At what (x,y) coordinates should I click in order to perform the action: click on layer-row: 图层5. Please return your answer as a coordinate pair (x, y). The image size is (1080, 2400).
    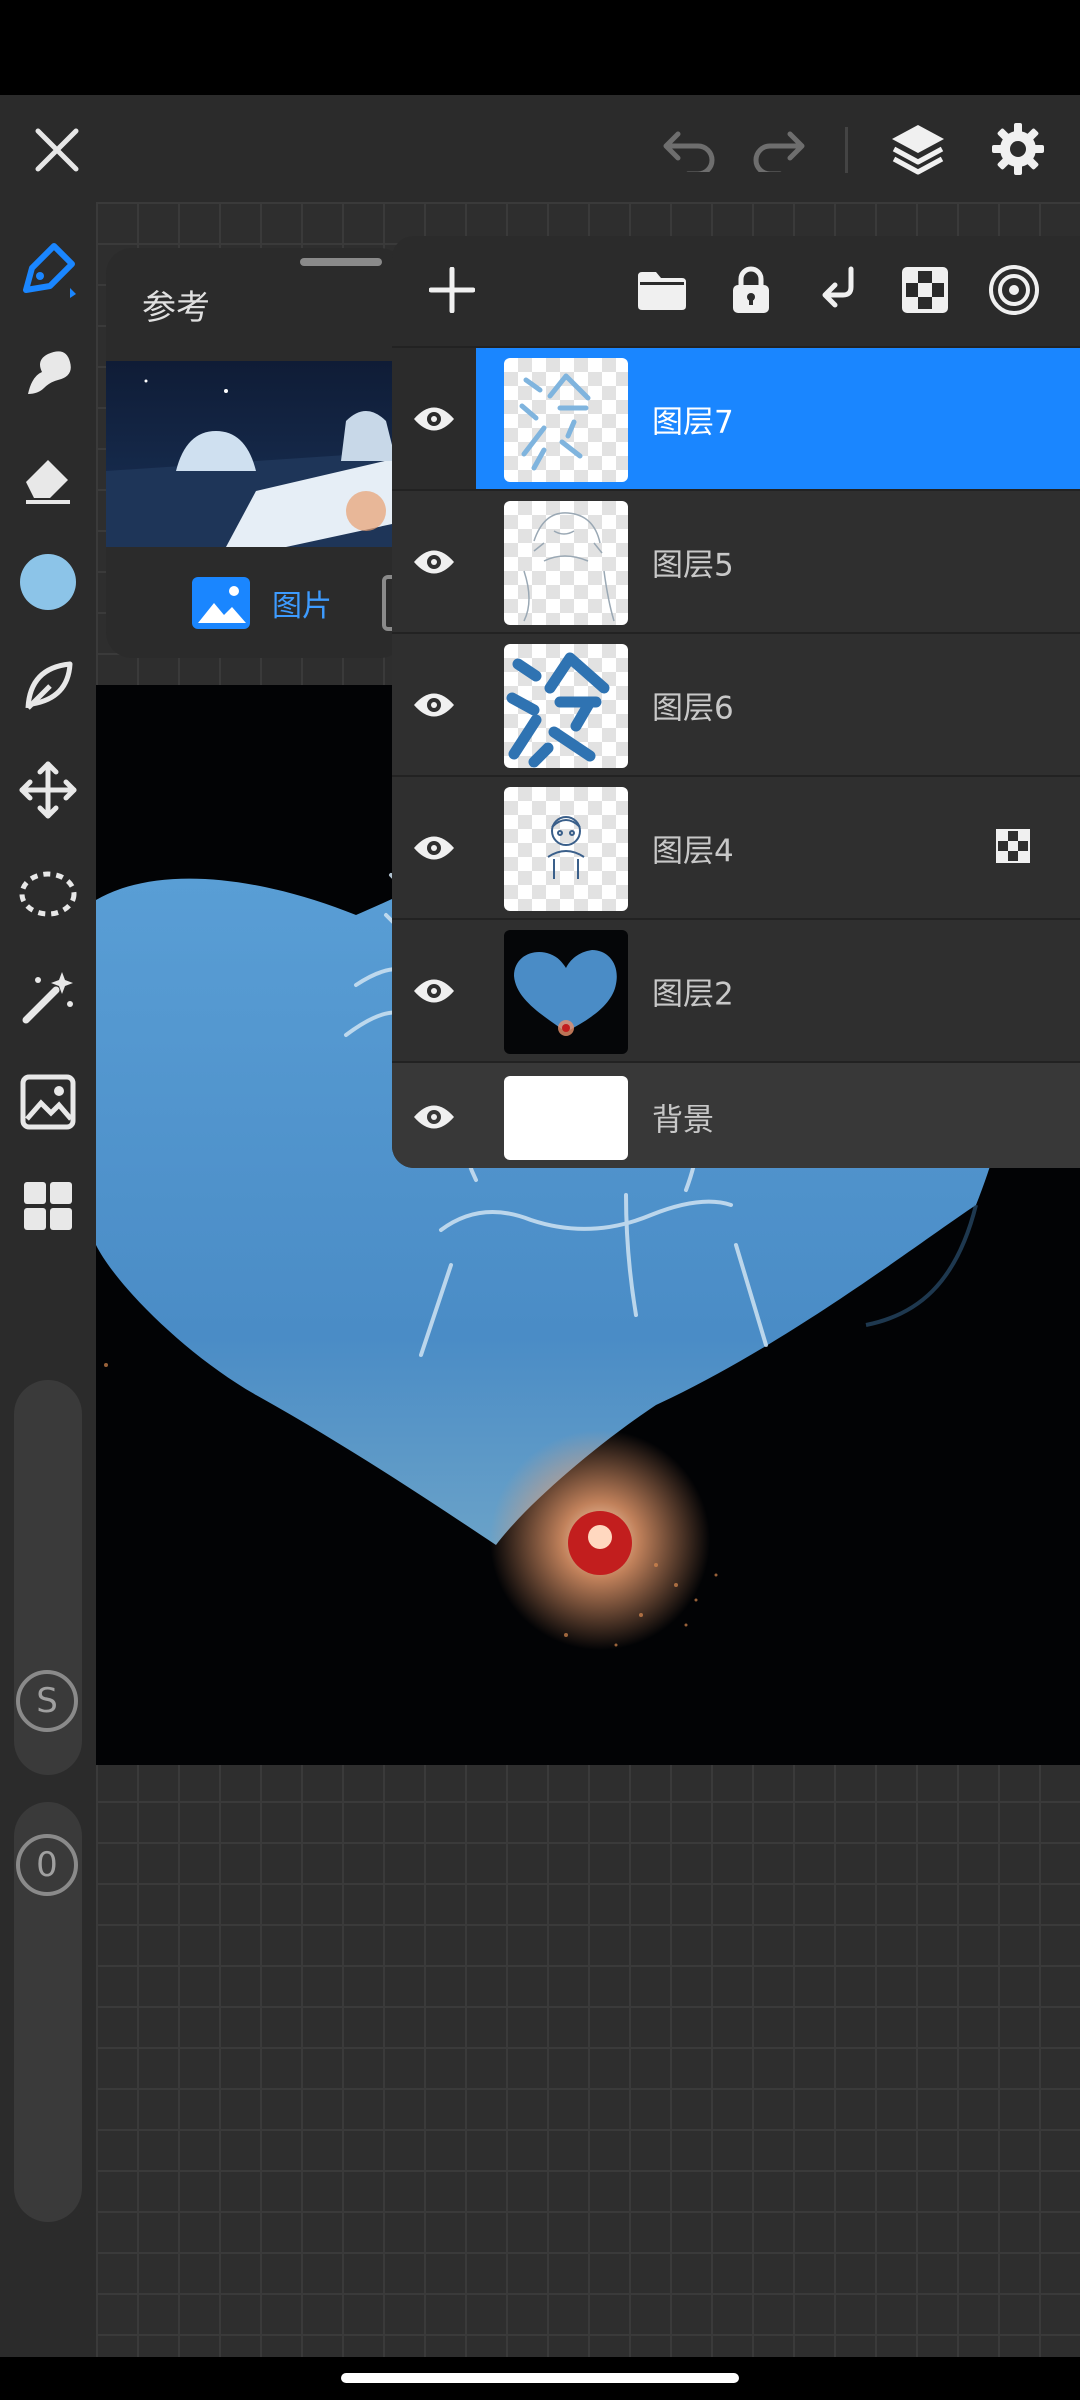
    Looking at the image, I should click on (736, 560).